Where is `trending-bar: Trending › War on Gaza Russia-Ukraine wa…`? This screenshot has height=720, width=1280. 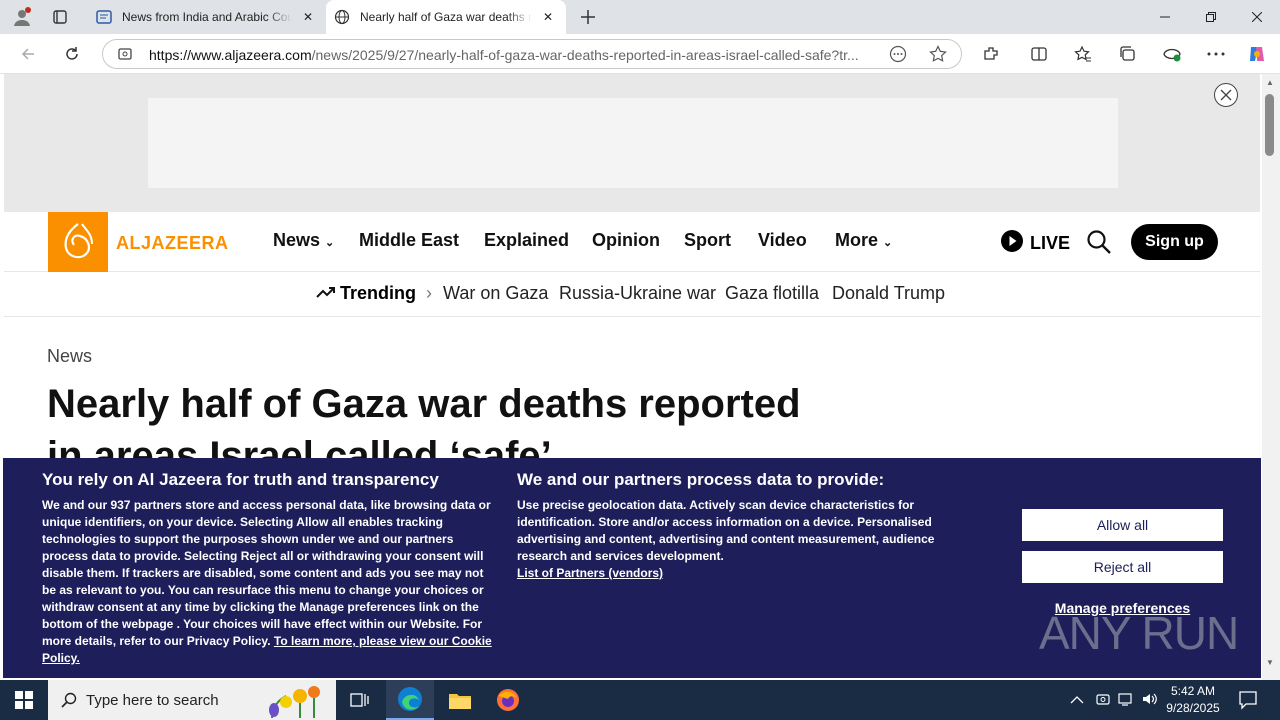 trending-bar: Trending › War on Gaza Russia-Ukraine wa… is located at coordinates (632, 295).